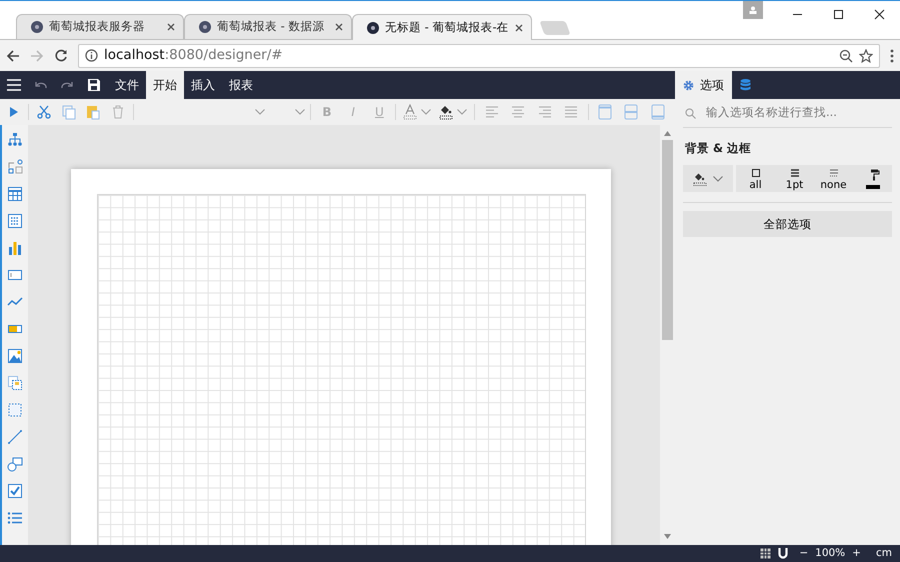  I want to click on stacked-pages-icon, so click(15, 382).